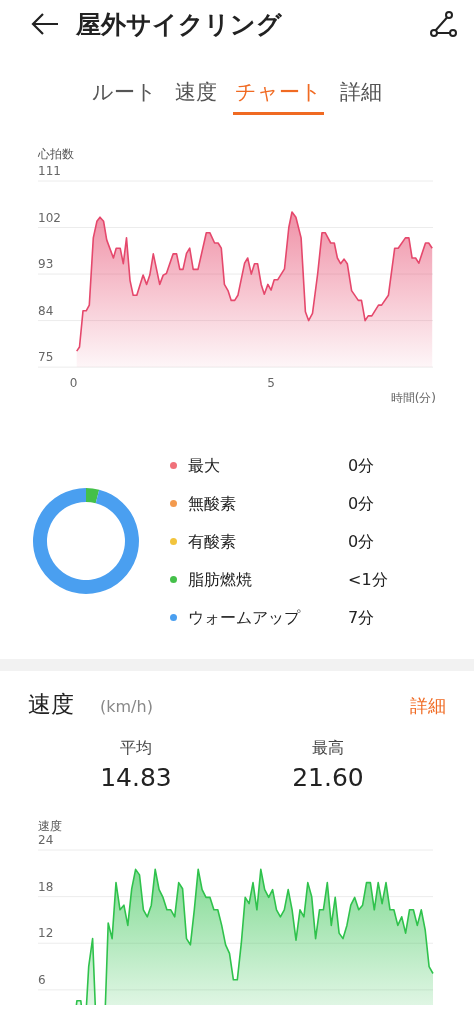 The width and height of the screenshot is (474, 1024). Describe the element at coordinates (179, 24) in the screenshot. I see `page-title: 屋外サイクリング` at that location.